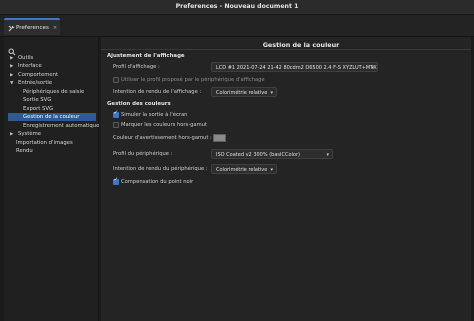  I want to click on display-intent-value: Colorimétrie relative, so click(242, 93).